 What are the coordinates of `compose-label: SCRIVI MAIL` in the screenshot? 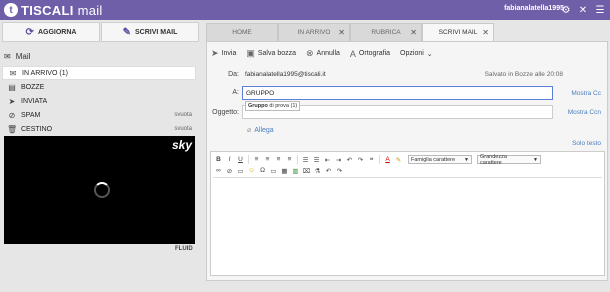 It's located at (156, 32).